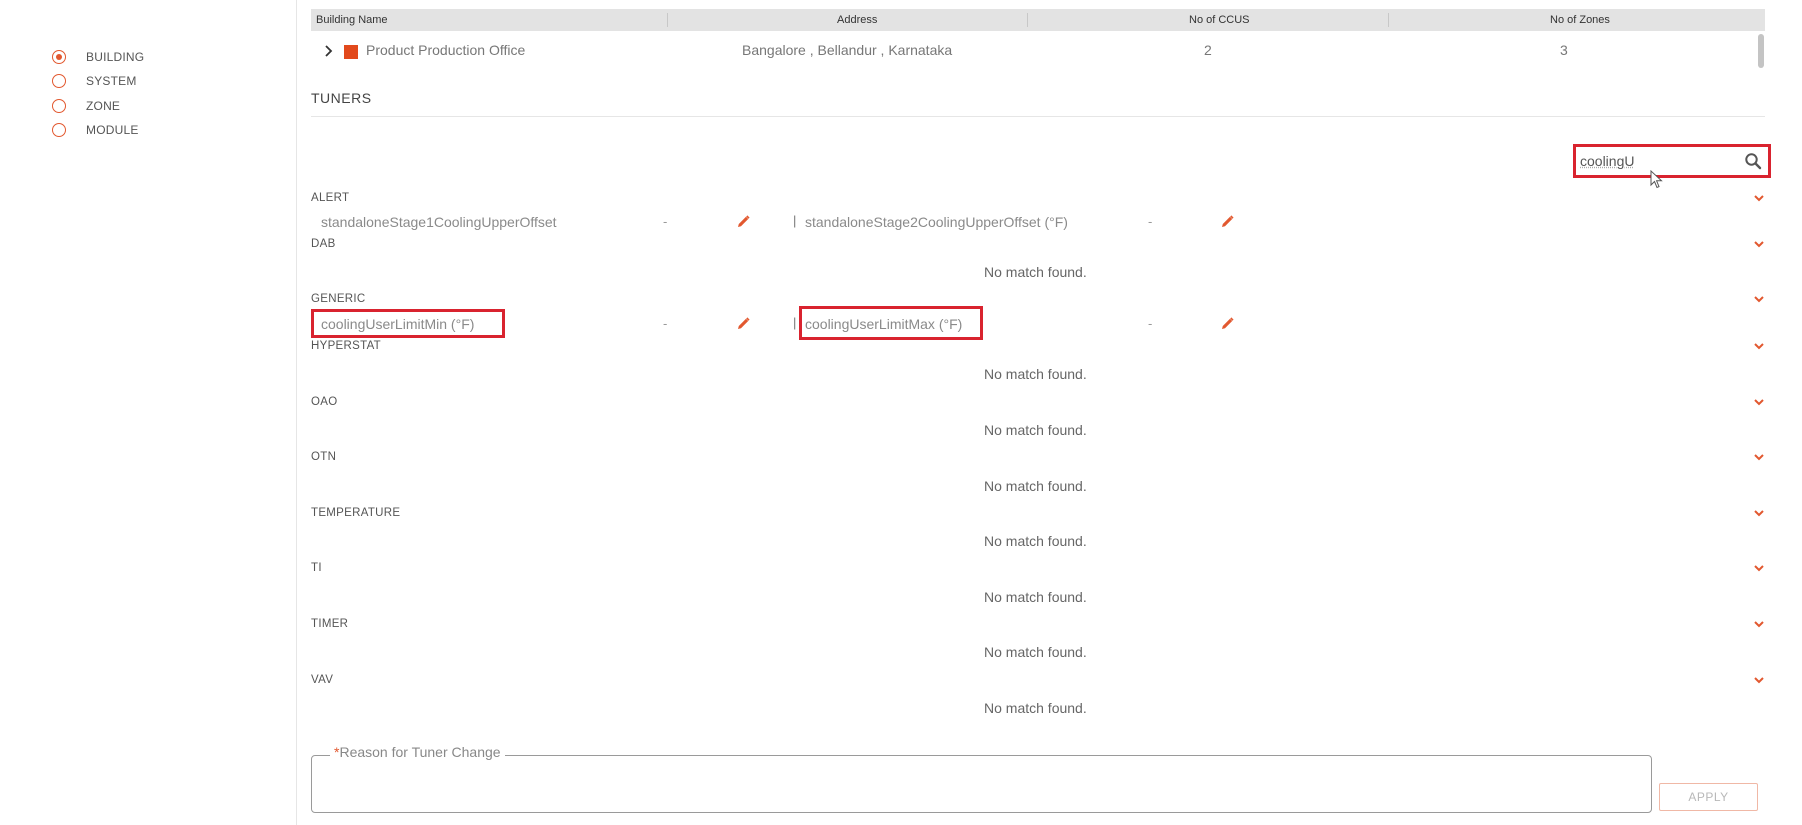 This screenshot has height=825, width=1802. Describe the element at coordinates (884, 324) in the screenshot. I see `tuner-name: coolingUserLimitMax (°F)` at that location.